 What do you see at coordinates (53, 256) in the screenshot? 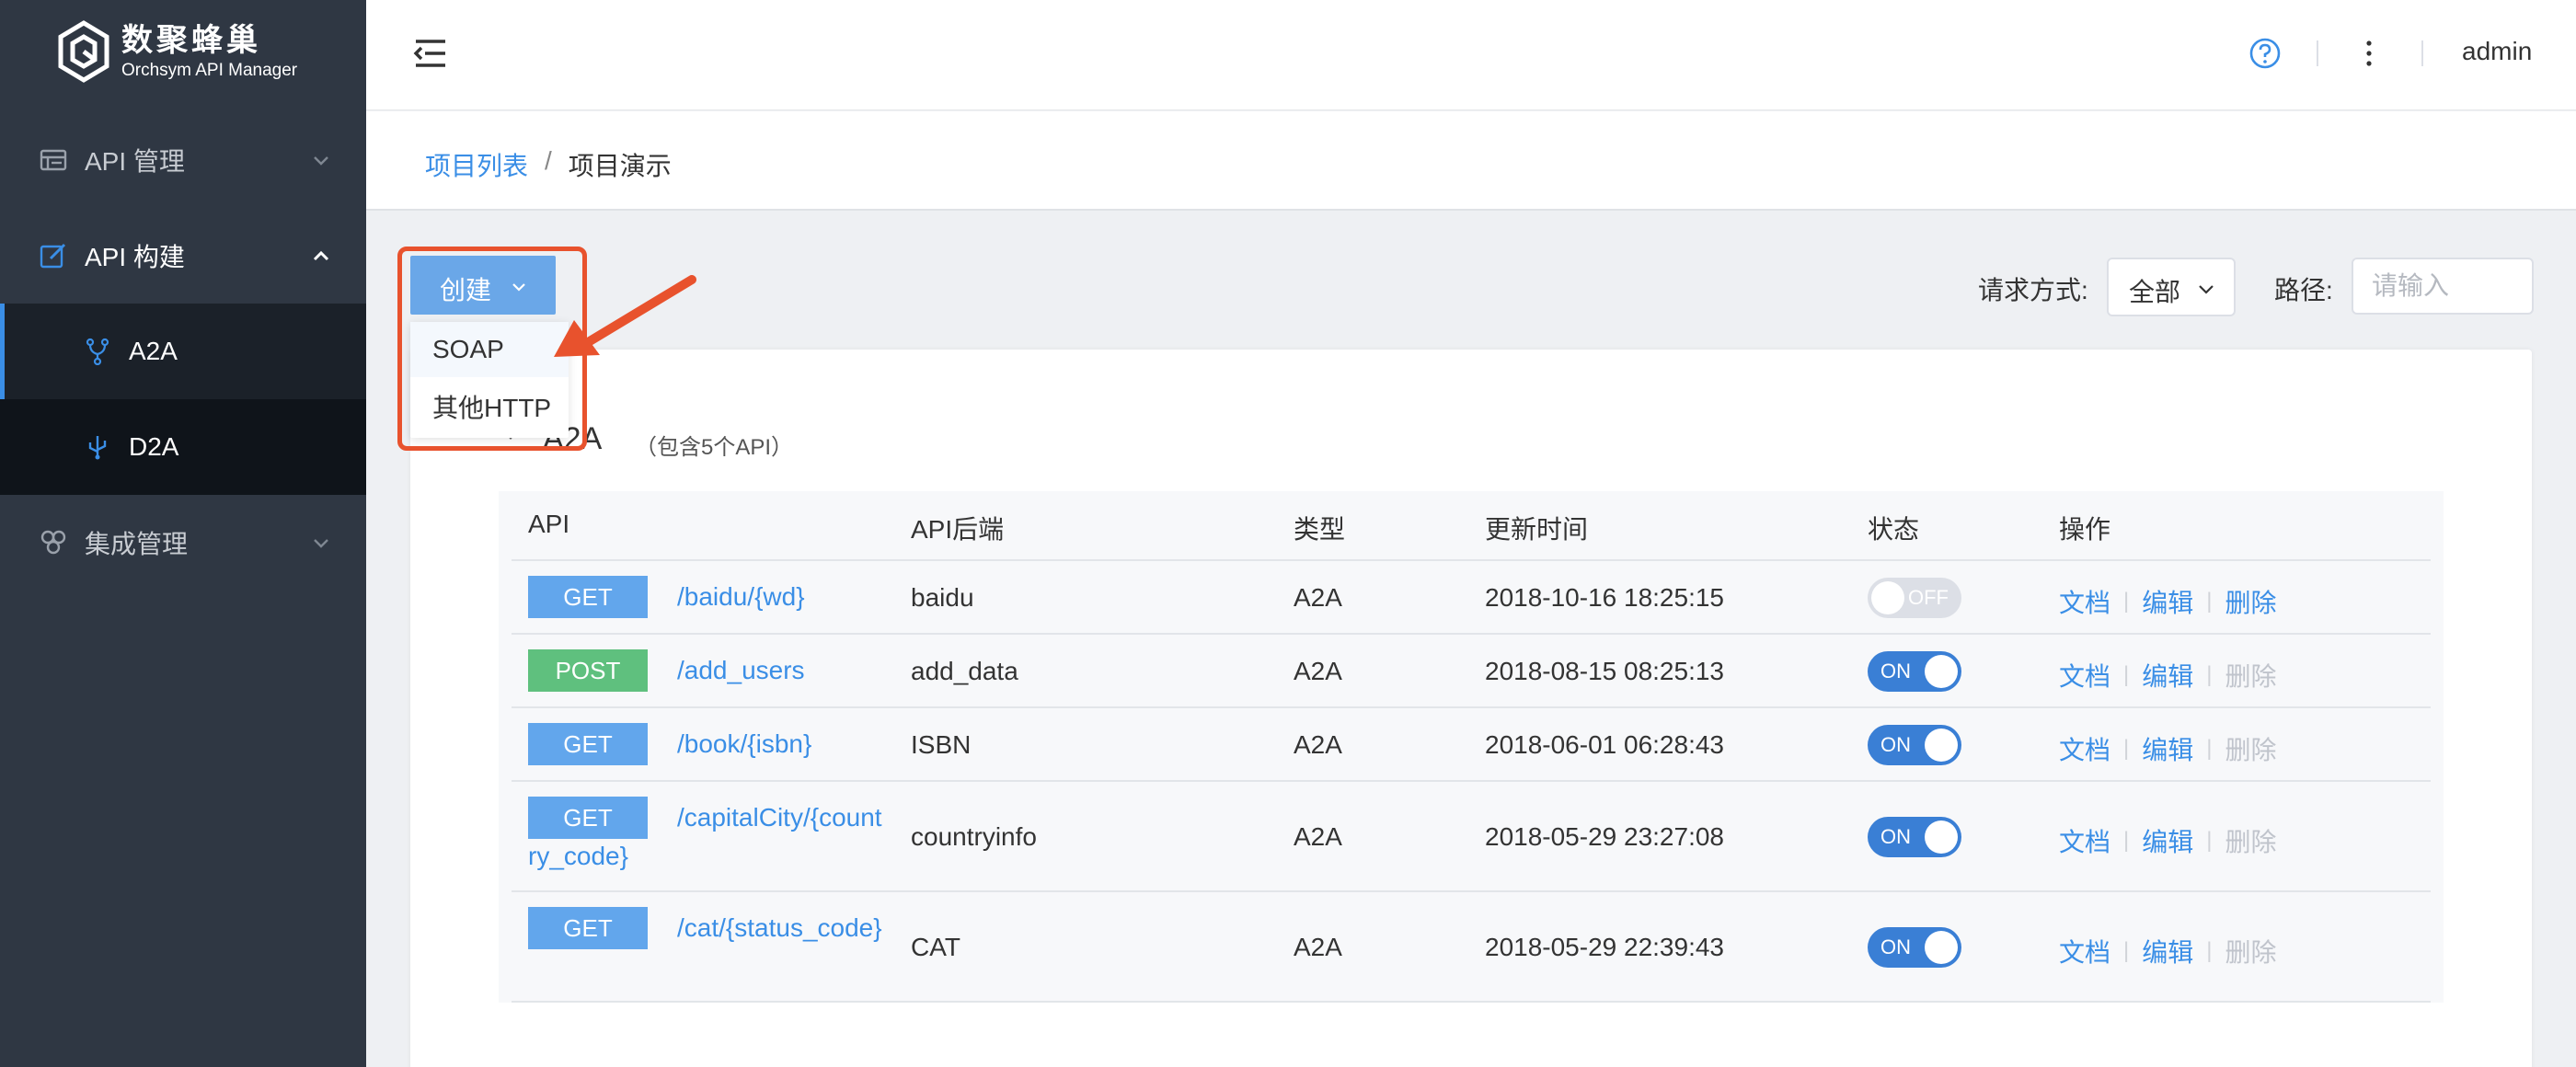
I see `edit-icon` at bounding box center [53, 256].